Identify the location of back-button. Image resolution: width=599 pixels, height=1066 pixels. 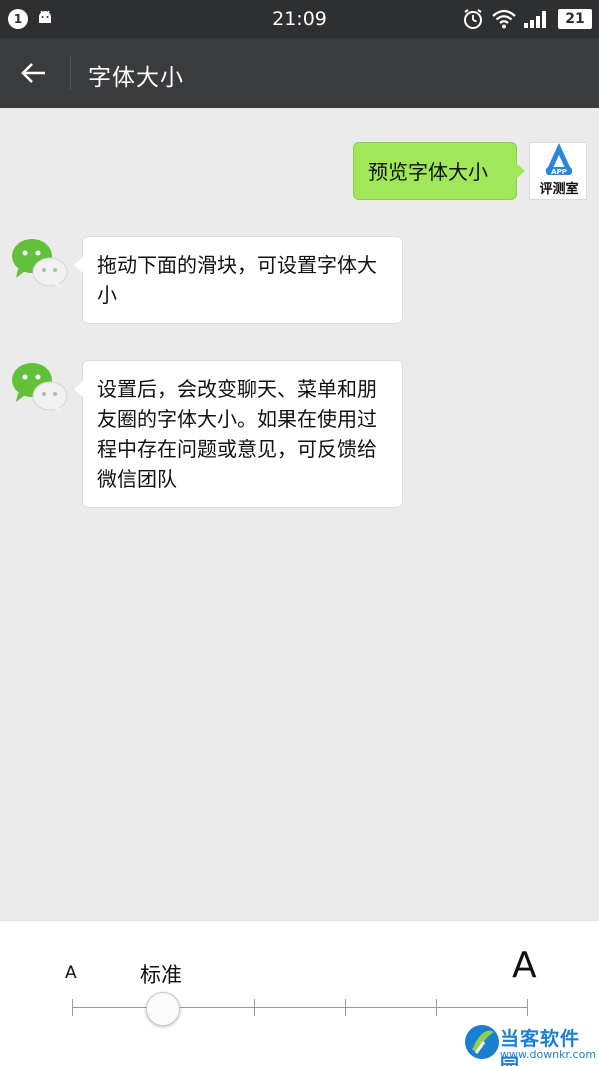
(34, 73).